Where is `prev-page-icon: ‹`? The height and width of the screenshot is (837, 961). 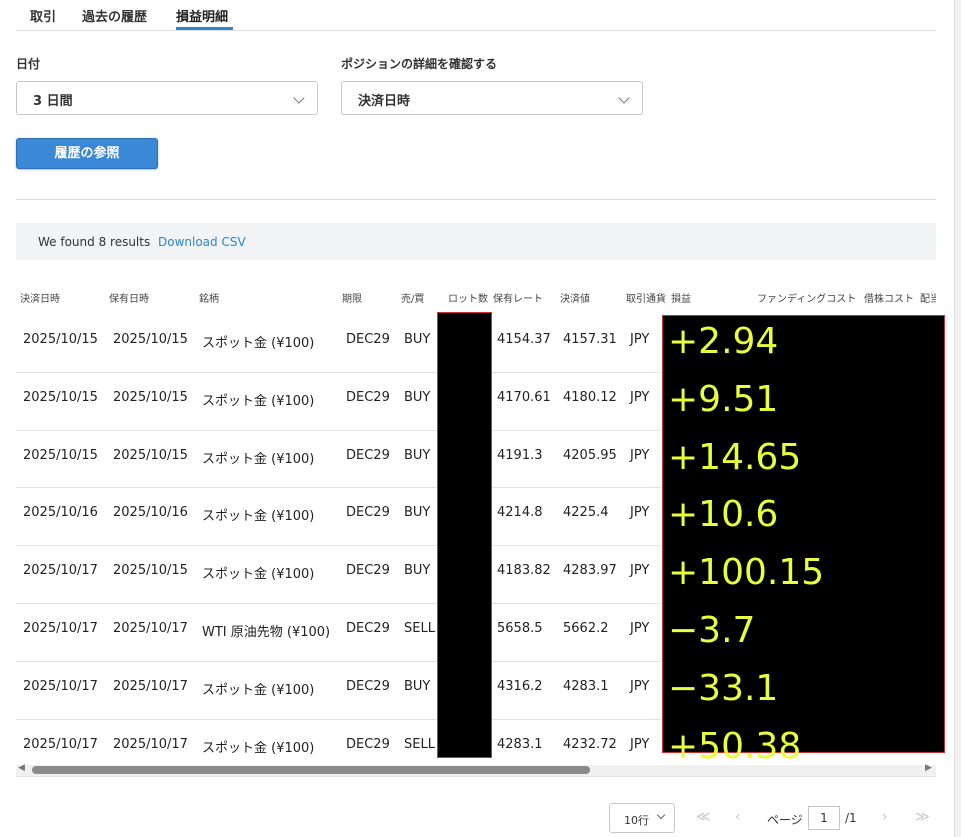 prev-page-icon: ‹ is located at coordinates (738, 817).